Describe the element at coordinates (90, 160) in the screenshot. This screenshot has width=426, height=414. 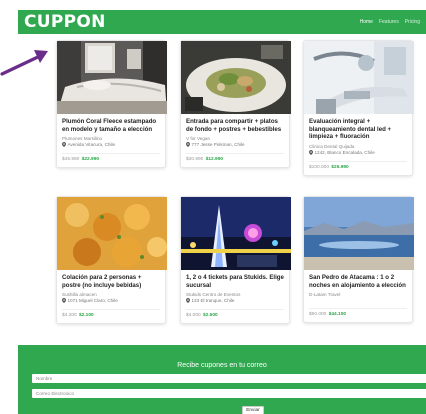
I see `deal-new-price: $22.990` at that location.